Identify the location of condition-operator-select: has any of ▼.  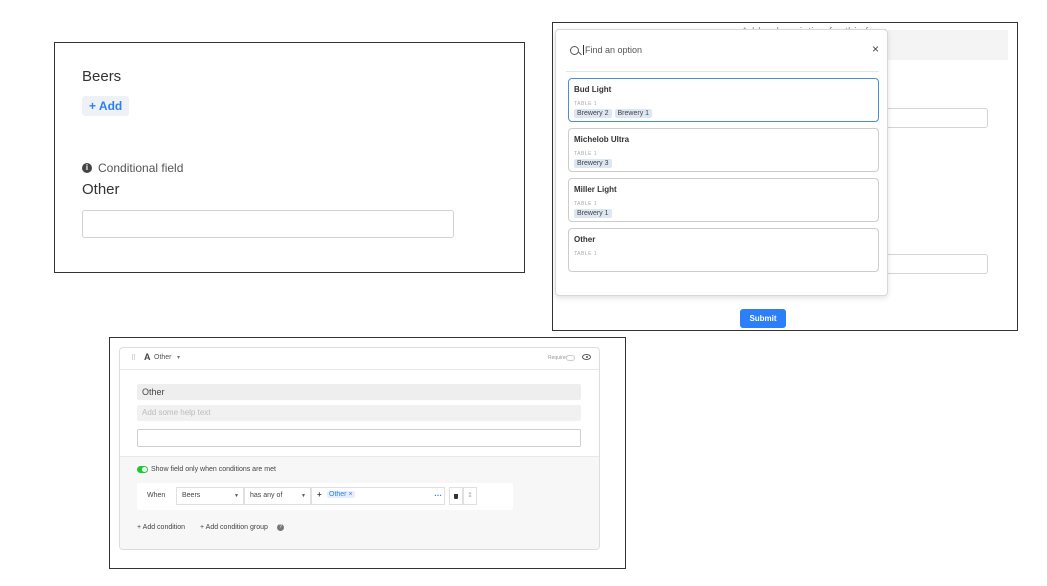
(277, 496).